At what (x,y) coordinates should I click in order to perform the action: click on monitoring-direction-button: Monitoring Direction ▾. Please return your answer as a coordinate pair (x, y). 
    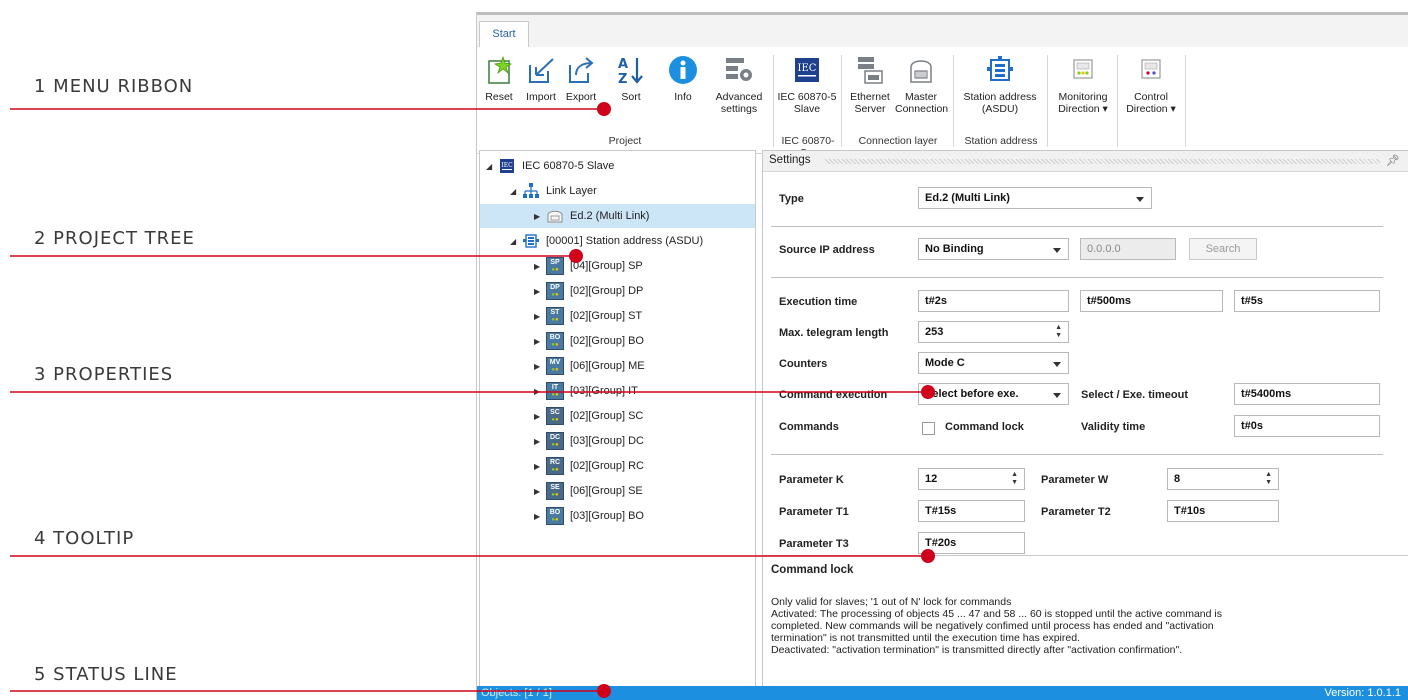
    Looking at the image, I should click on (1083, 84).